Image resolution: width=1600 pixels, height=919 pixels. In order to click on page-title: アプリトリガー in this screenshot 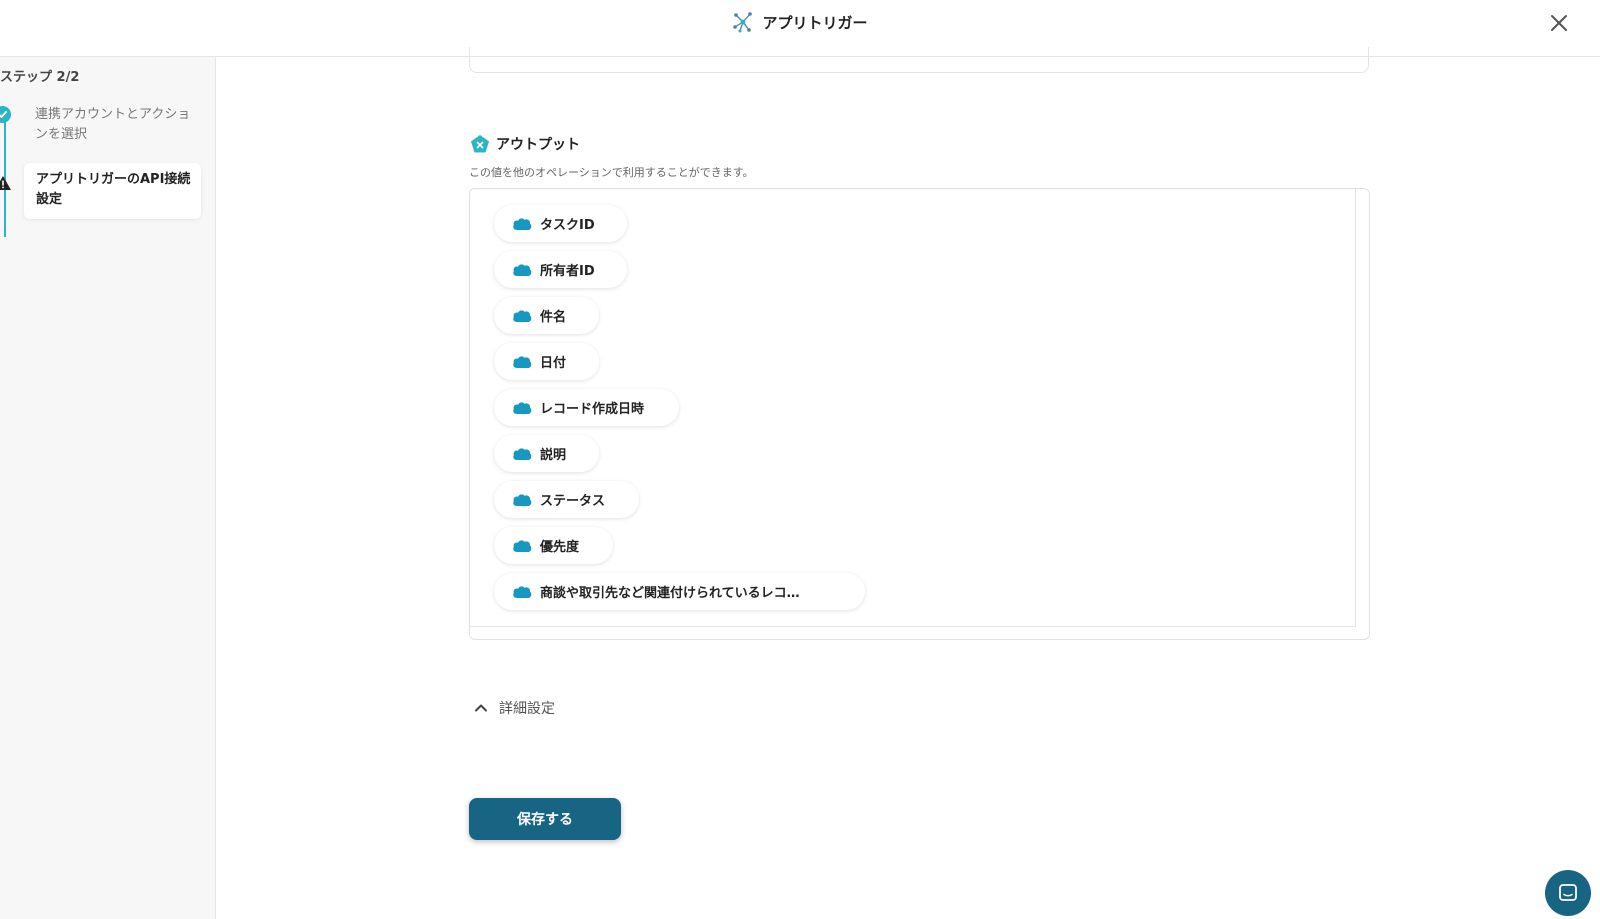, I will do `click(815, 22)`.